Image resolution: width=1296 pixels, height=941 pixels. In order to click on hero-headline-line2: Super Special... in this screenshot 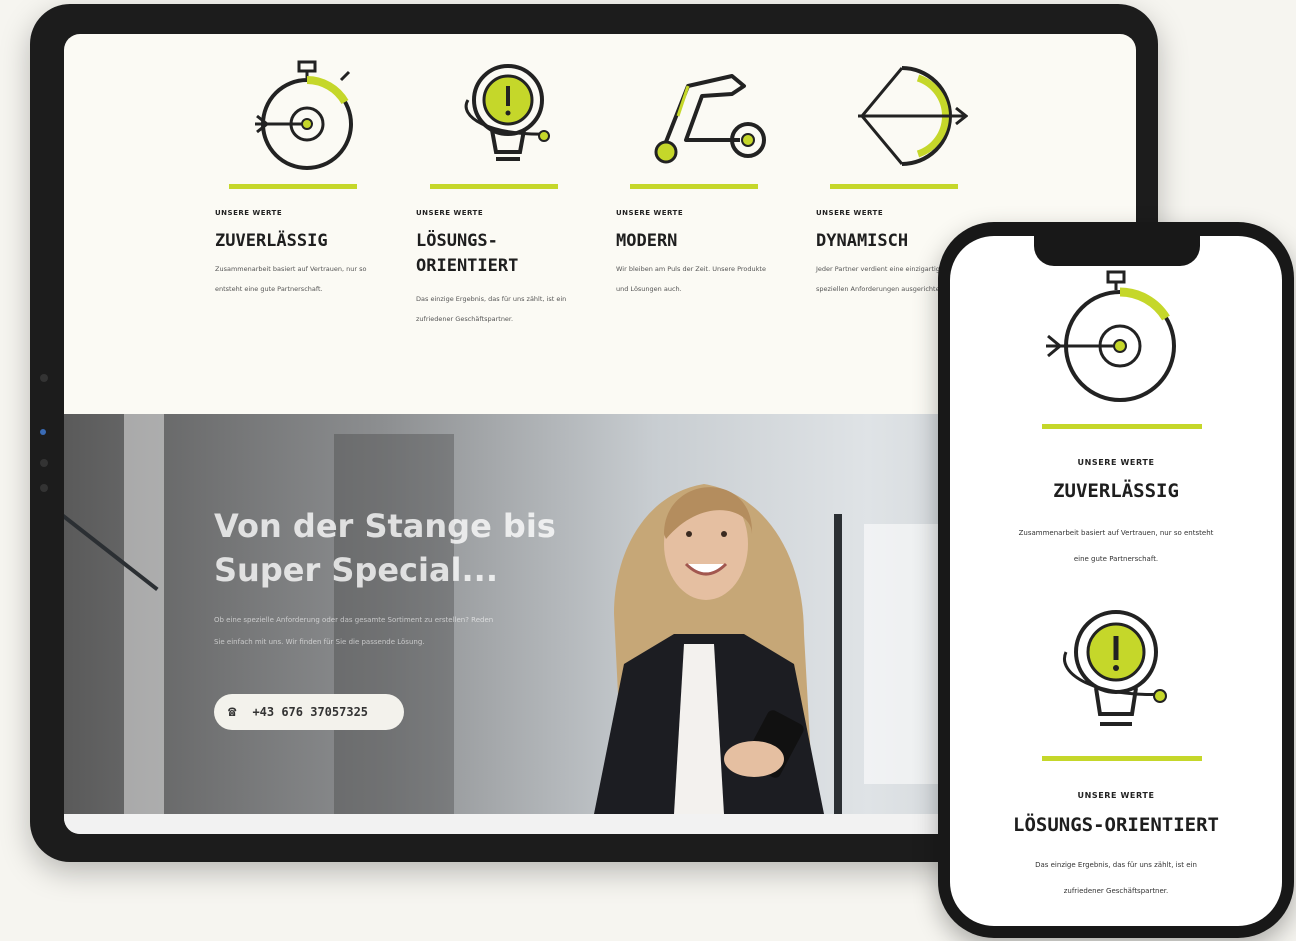, I will do `click(356, 570)`.